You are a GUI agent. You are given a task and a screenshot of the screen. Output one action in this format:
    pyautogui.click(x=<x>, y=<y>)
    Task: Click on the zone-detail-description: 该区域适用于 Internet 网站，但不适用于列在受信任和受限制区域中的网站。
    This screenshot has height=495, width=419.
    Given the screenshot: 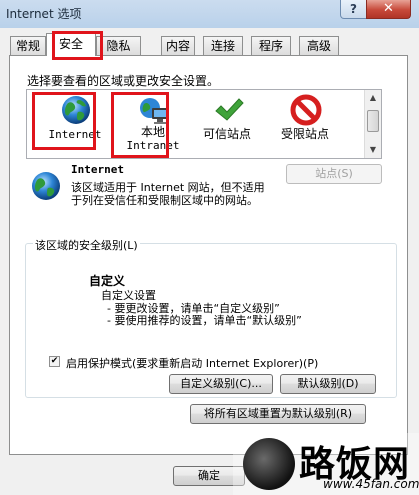 What is the action you would take?
    pyautogui.click(x=168, y=194)
    